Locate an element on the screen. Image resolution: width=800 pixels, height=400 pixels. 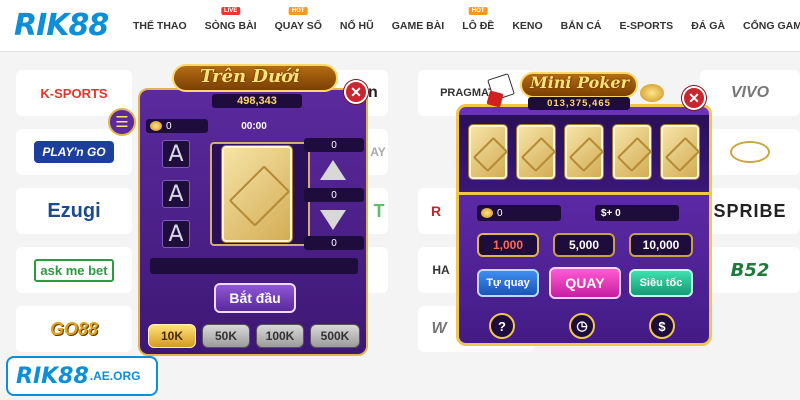
provider-label: PLAY'n GO is located at coordinates (74, 152).